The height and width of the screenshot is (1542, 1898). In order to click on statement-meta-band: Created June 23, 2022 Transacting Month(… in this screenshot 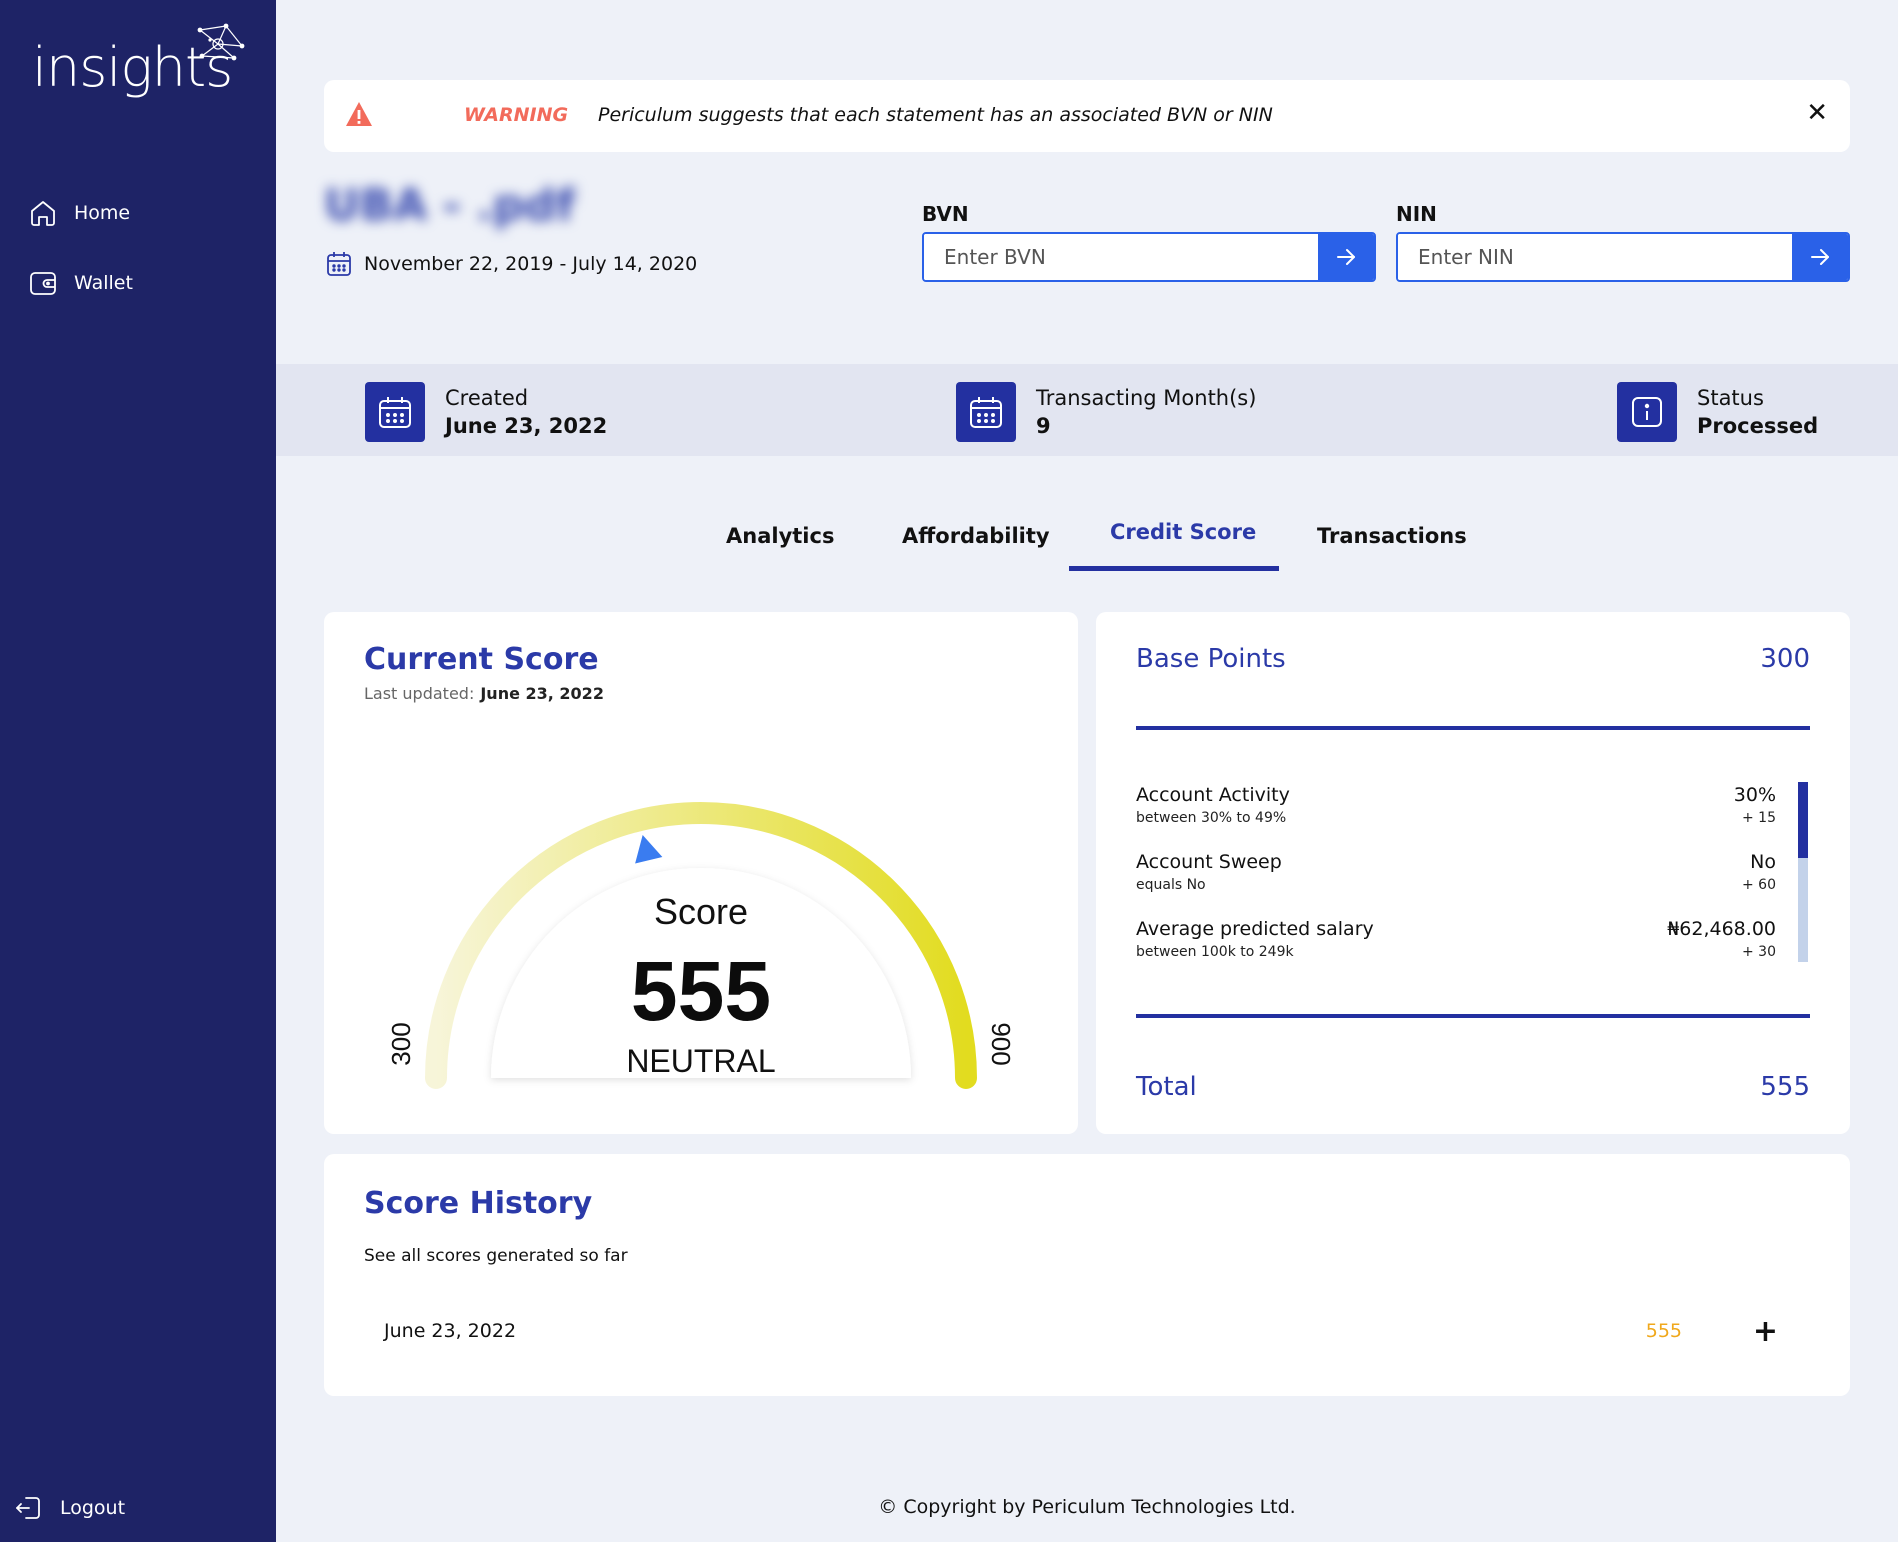, I will do `click(1087, 410)`.